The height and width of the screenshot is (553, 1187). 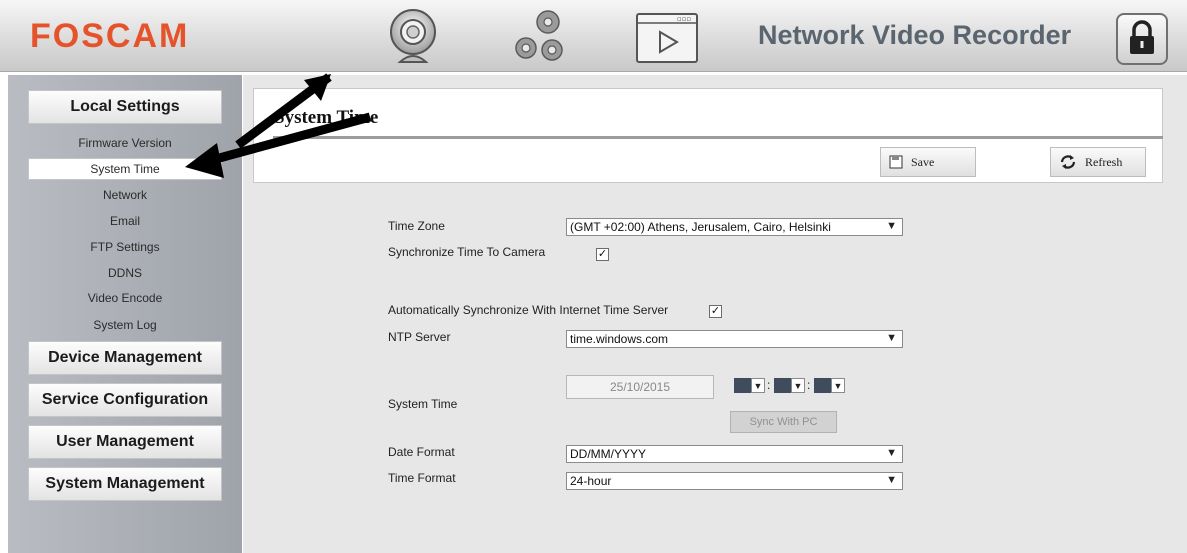 I want to click on annotation-arrows, so click(x=278, y=125).